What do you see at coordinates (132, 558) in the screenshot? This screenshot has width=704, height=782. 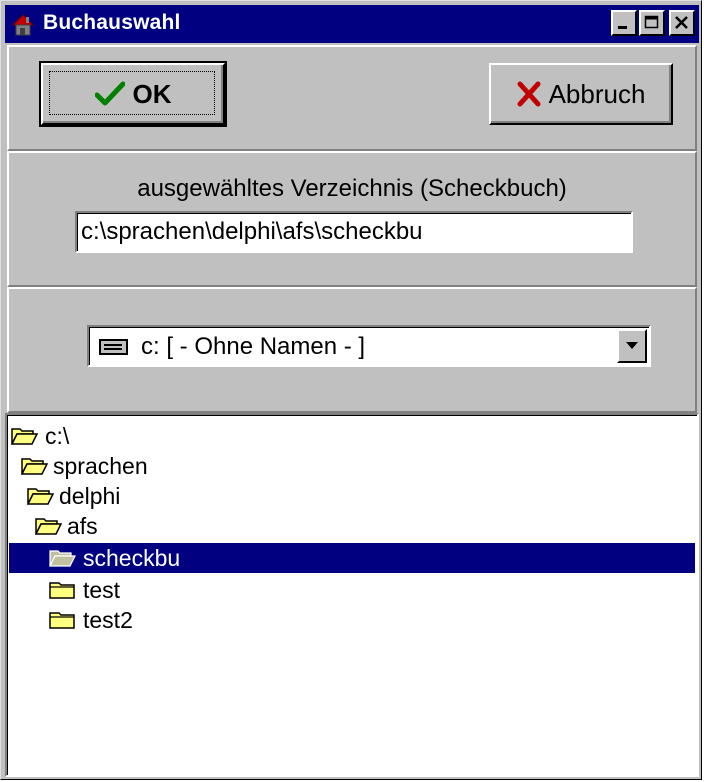 I see `tree-item-label: scheckbu` at bounding box center [132, 558].